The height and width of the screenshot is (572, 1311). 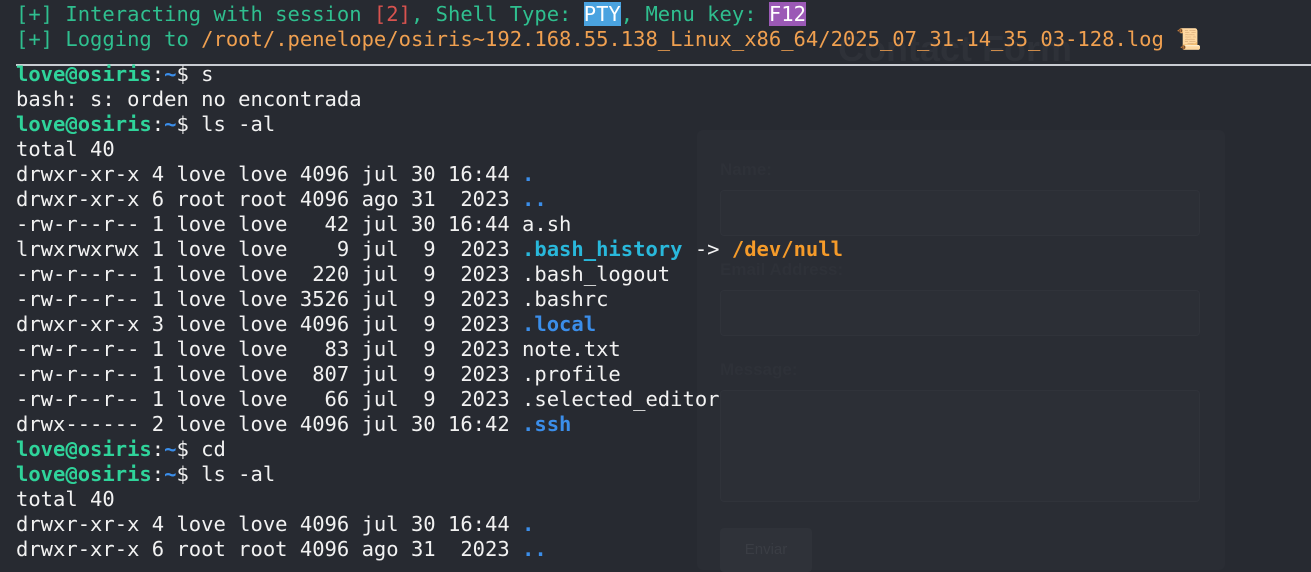 I want to click on prompt-line: love@osiris:~$ s, so click(x=115, y=74).